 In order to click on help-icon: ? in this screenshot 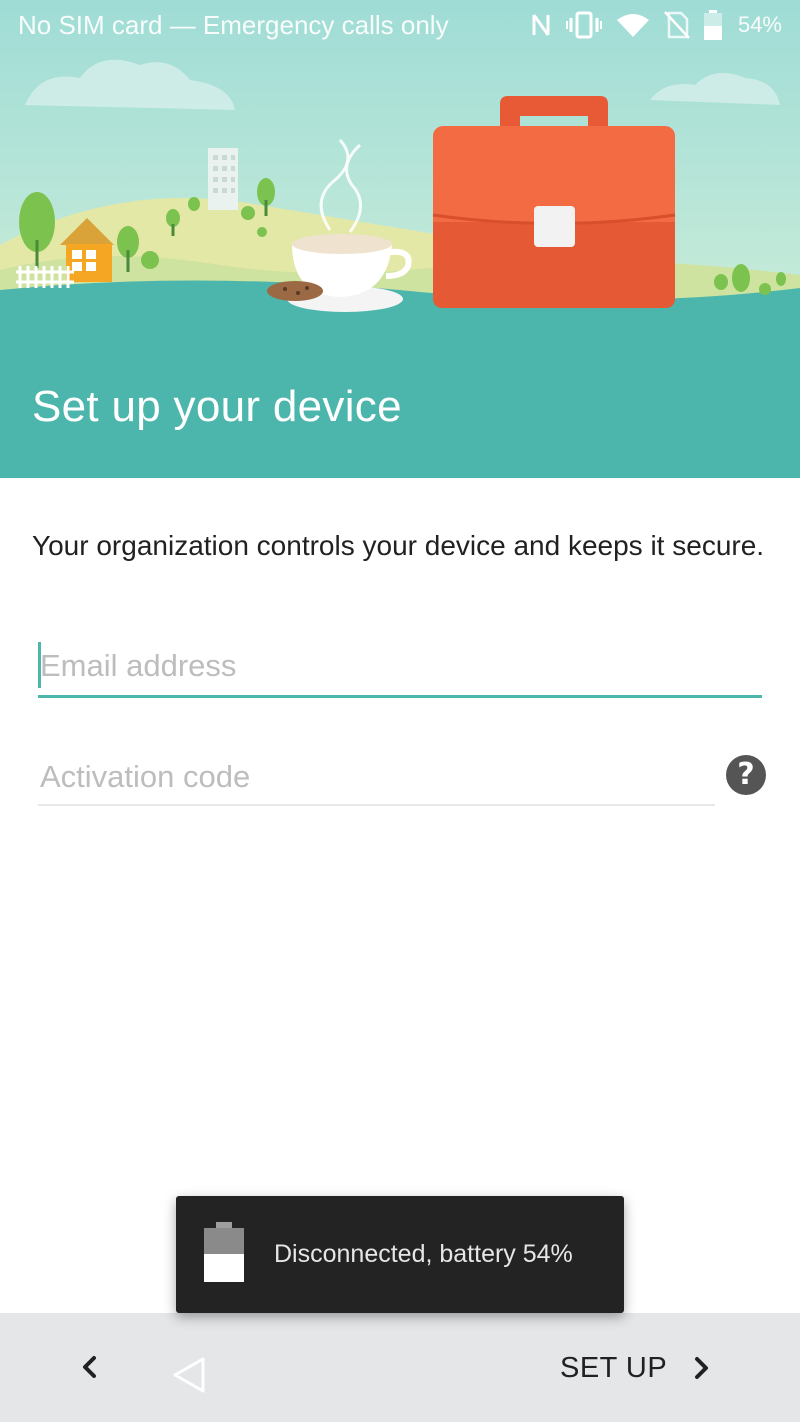, I will do `click(746, 775)`.